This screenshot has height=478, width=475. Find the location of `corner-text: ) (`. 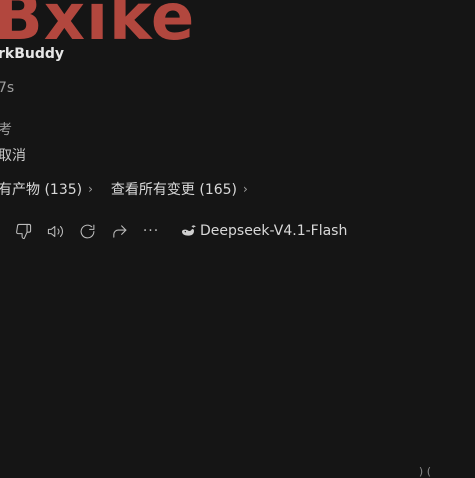

corner-text: ) ( is located at coordinates (424, 471).